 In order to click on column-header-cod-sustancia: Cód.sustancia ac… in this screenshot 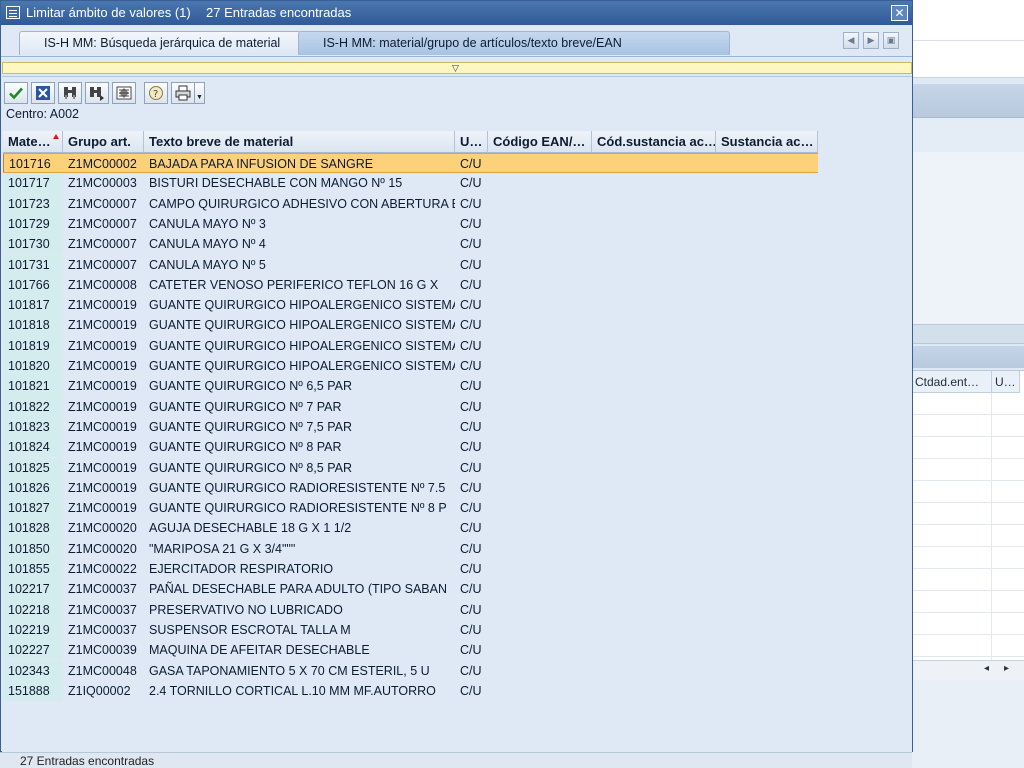, I will do `click(654, 142)`.